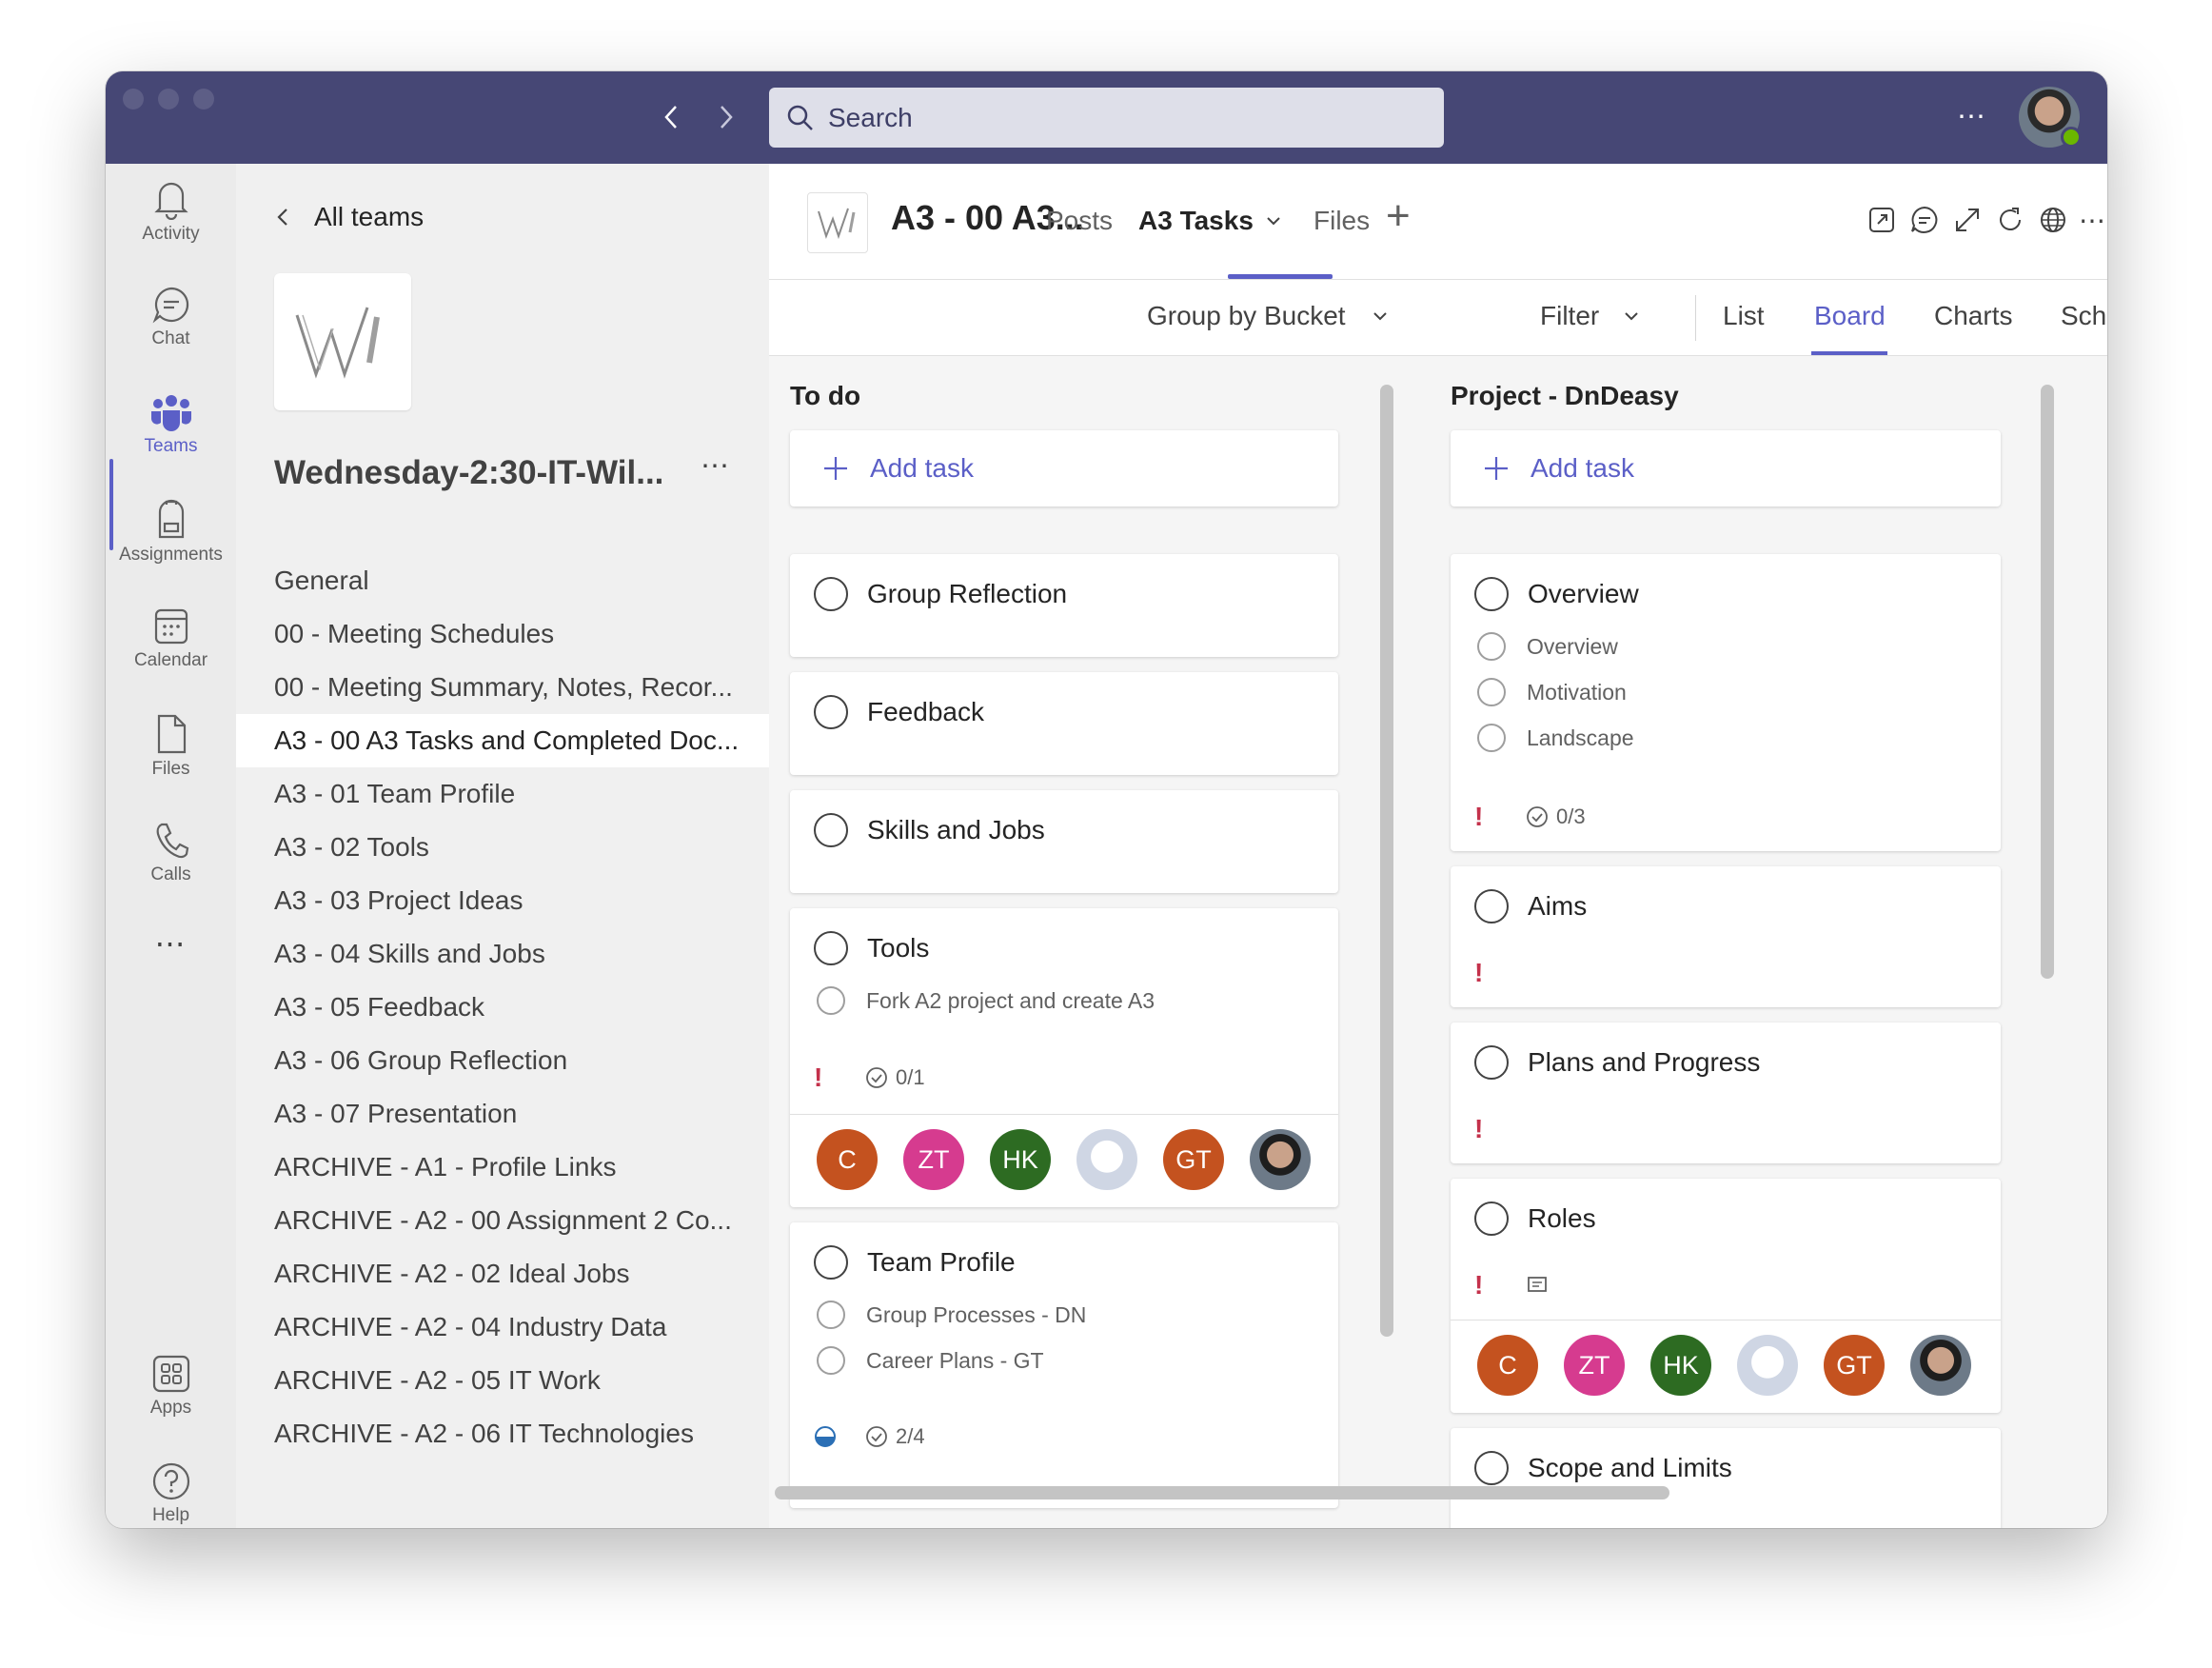 This screenshot has height=1668, width=2212. What do you see at coordinates (1924, 220) in the screenshot?
I see `conversation-icon` at bounding box center [1924, 220].